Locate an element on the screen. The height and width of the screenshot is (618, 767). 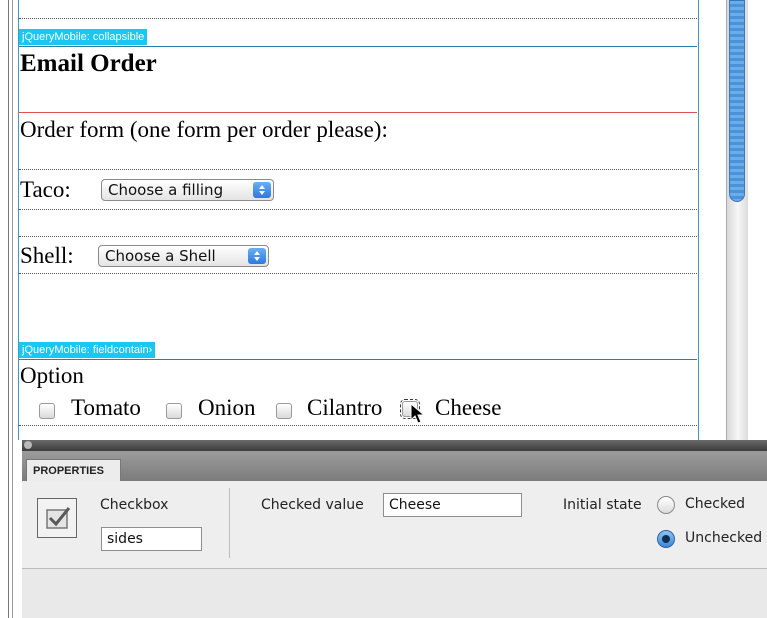
tab-properties: PROPERTIES is located at coordinates (73, 470).